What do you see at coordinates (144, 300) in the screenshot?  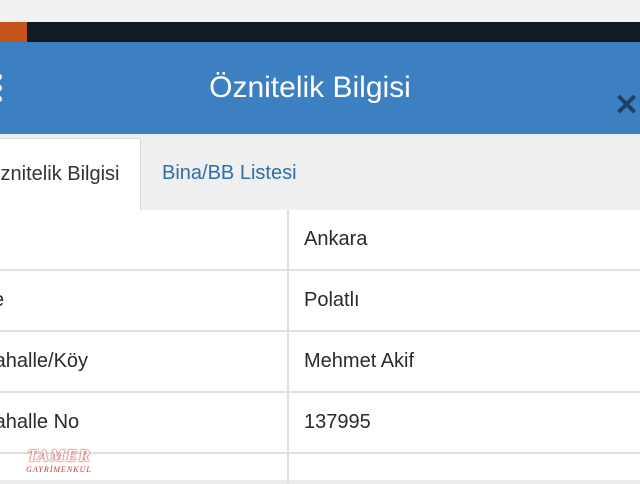 I see `row-key-cell: İlçe` at bounding box center [144, 300].